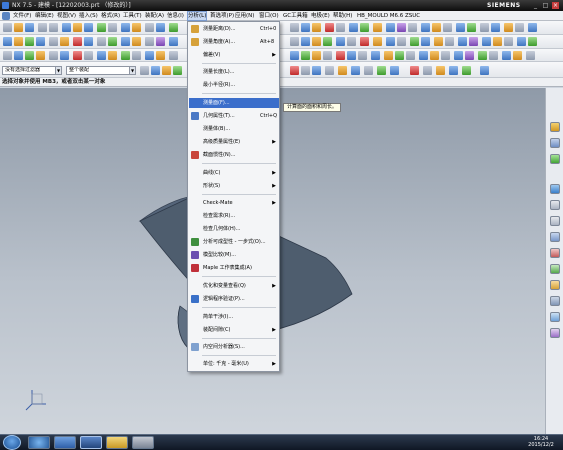 The width and height of the screenshot is (563, 450). What do you see at coordinates (53, 27) in the screenshot?
I see `redo-icon` at bounding box center [53, 27].